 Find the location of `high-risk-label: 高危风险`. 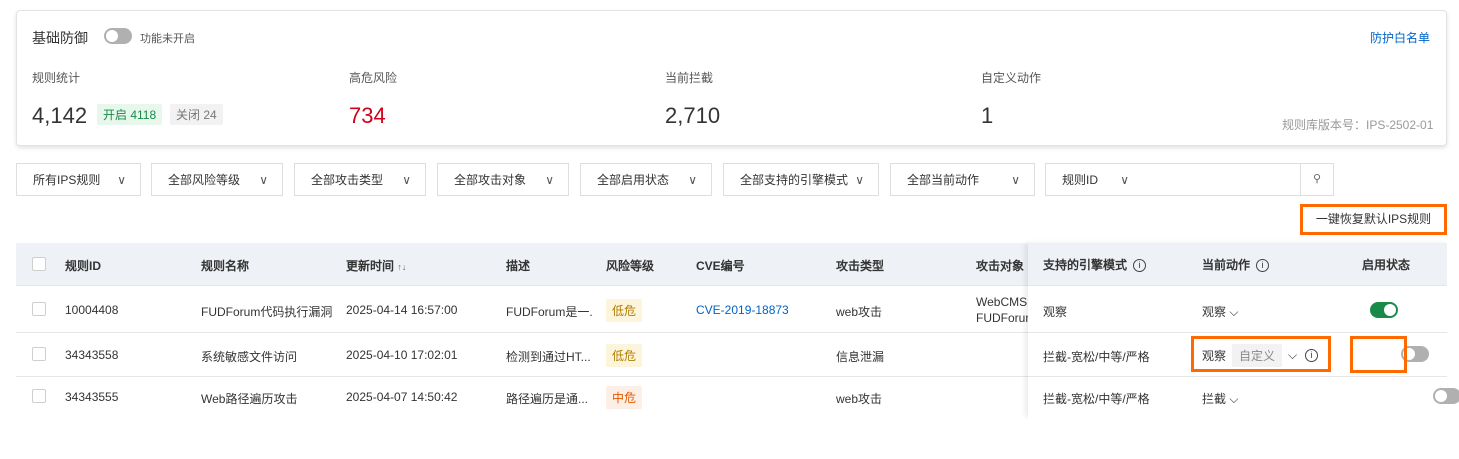

high-risk-label: 高危风险 is located at coordinates (373, 78).